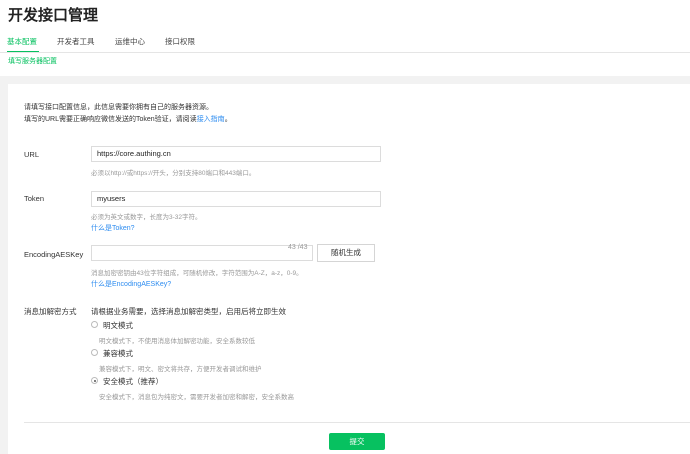 The height and width of the screenshot is (454, 690). What do you see at coordinates (53, 15) in the screenshot?
I see `page-title: 开发接口管理` at bounding box center [53, 15].